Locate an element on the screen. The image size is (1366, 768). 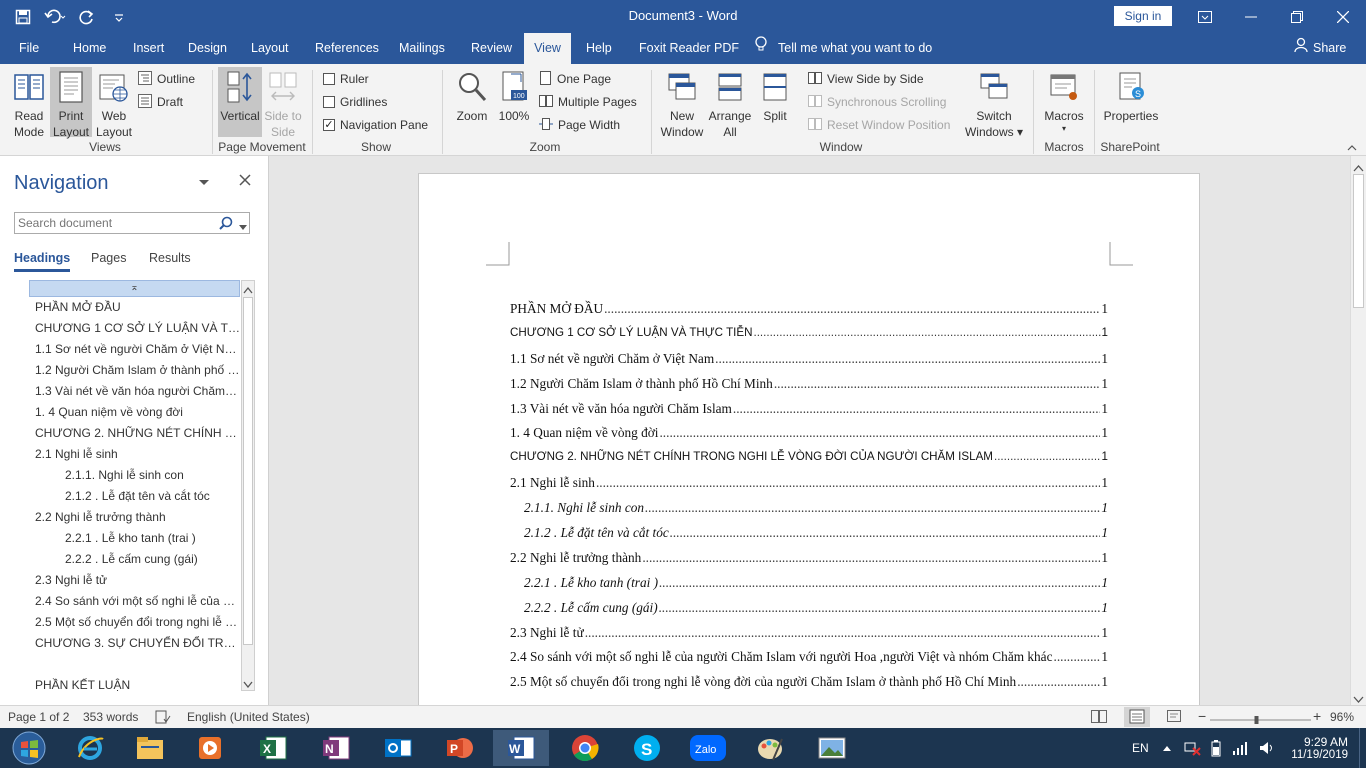
one-page-button: One Page is located at coordinates (575, 79).